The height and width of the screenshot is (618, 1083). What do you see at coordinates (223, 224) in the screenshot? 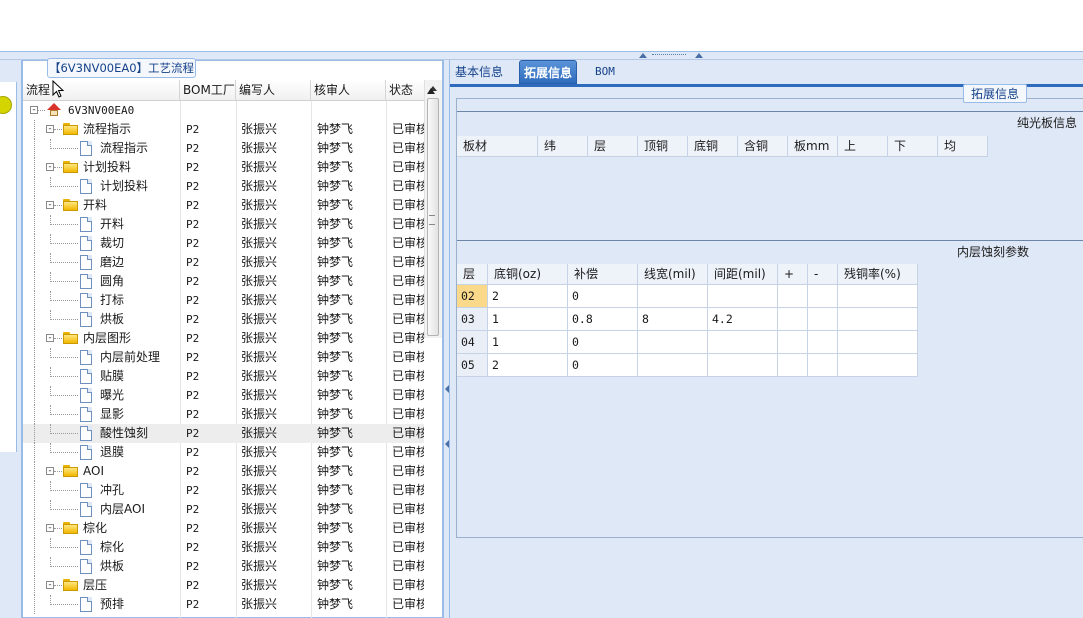
I see `tree-step-row: 开料 P2 张振兴 钟梦飞 已审核` at bounding box center [223, 224].